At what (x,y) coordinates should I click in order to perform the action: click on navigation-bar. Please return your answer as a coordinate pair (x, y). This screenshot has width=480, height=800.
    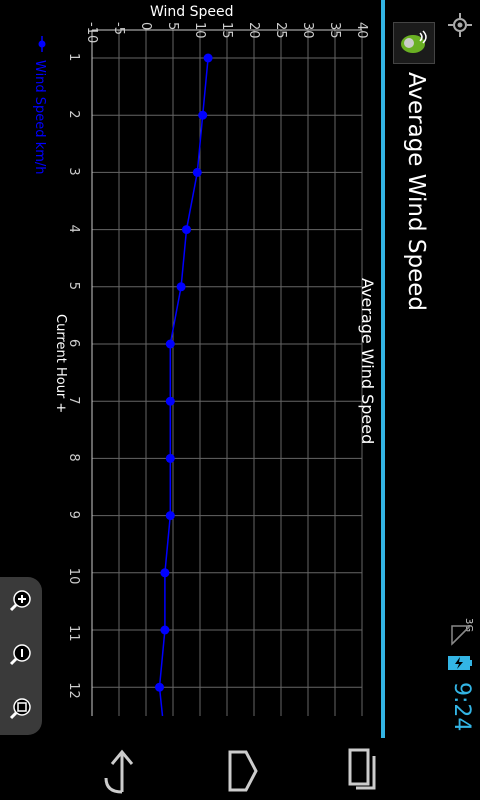
    Looking at the image, I should click on (240, 769).